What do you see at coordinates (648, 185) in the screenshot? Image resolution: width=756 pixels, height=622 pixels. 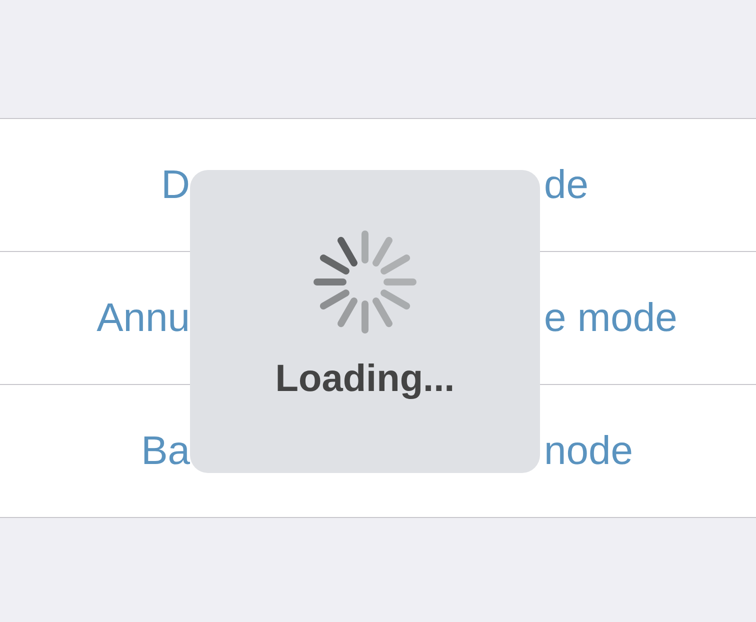 I see `row-label: de` at bounding box center [648, 185].